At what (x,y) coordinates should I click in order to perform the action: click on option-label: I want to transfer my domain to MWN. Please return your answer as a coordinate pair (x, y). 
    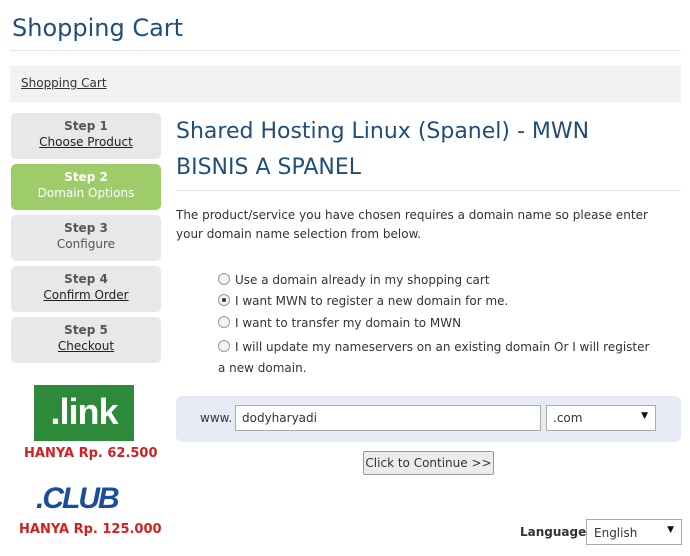
    Looking at the image, I should click on (348, 323).